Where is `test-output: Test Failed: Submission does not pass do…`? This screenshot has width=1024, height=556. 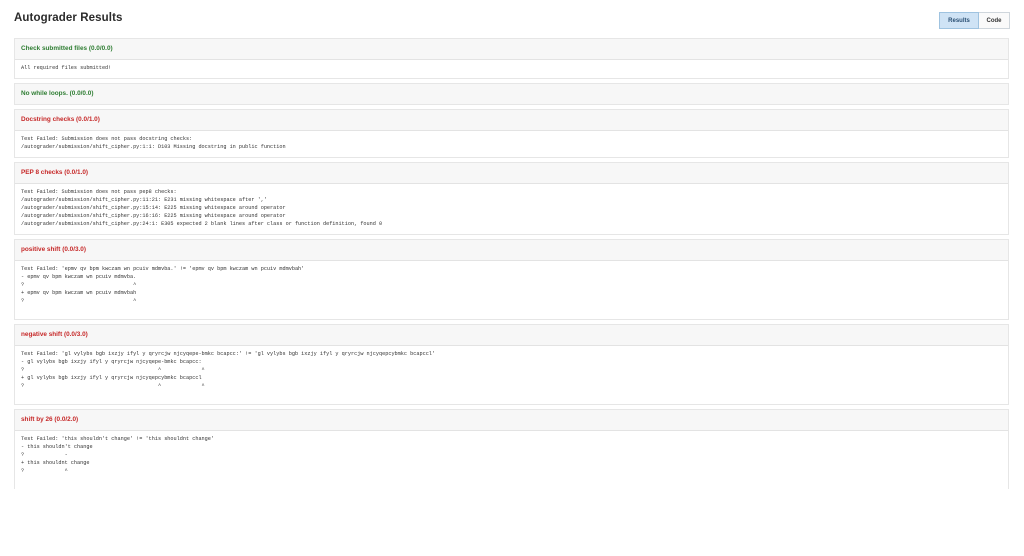 test-output: Test Failed: Submission does not pass do… is located at coordinates (153, 143).